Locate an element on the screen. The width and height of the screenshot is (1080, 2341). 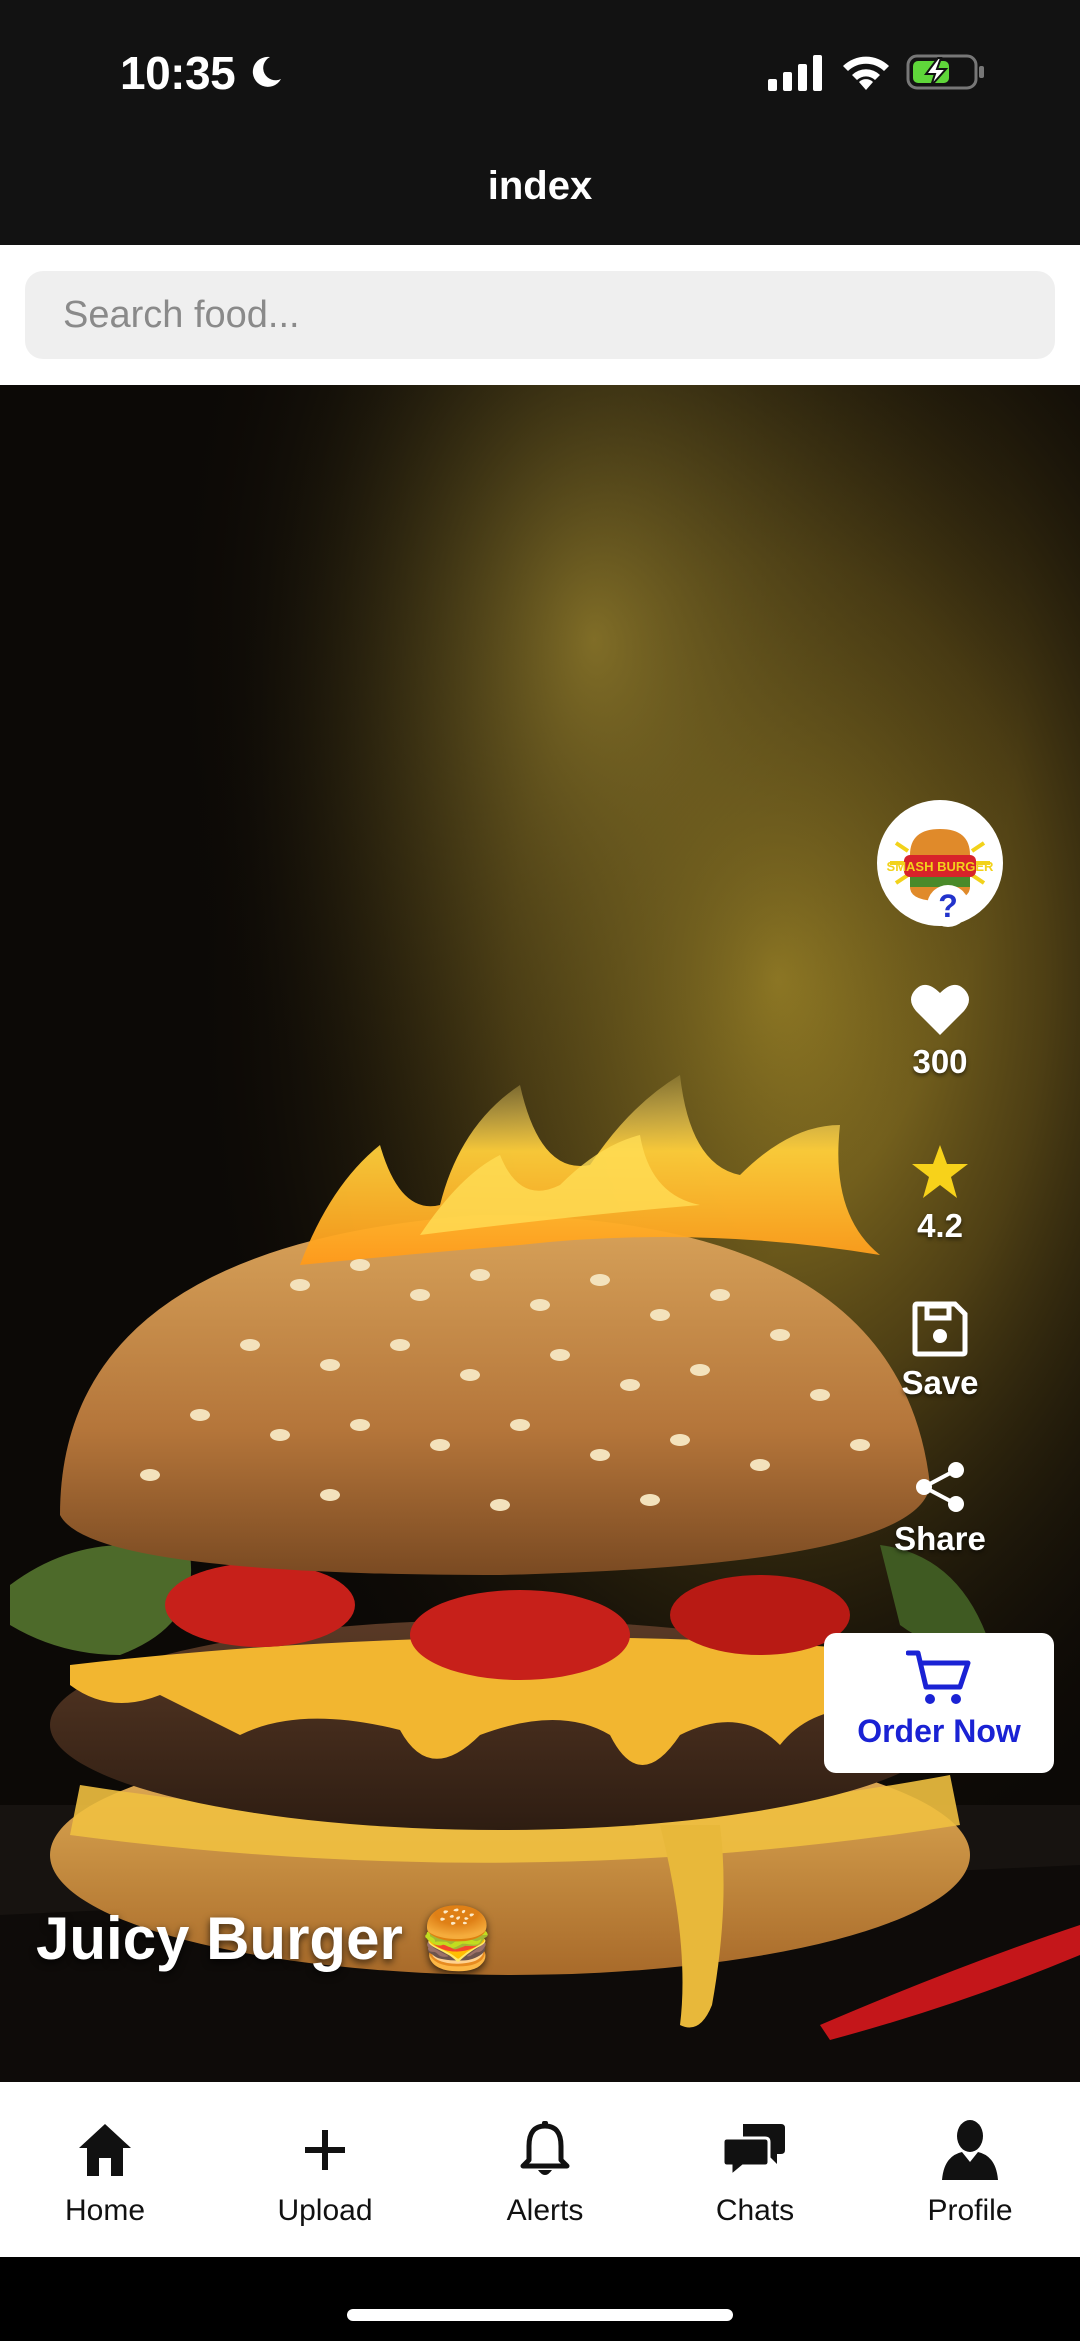
home-indicator-area is located at coordinates (540, 2299).